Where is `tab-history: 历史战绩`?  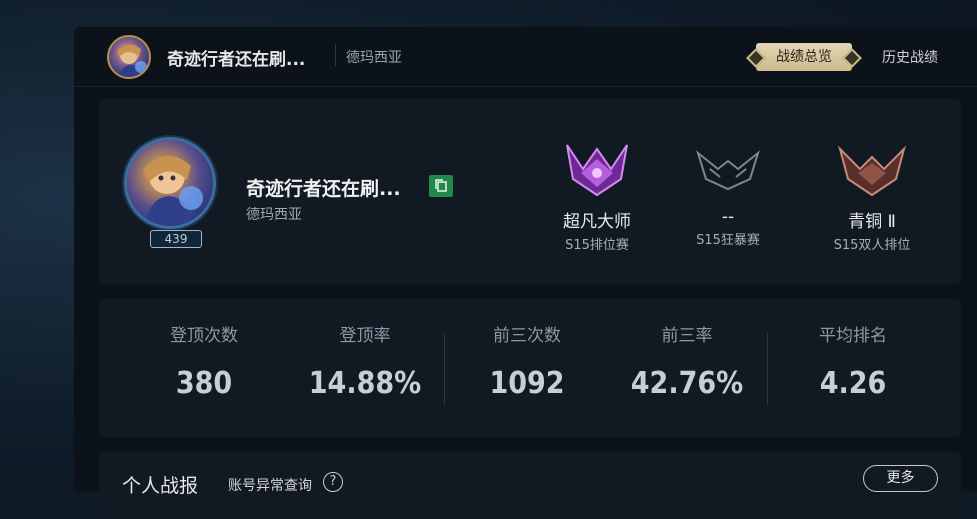 tab-history: 历史战绩 is located at coordinates (910, 57).